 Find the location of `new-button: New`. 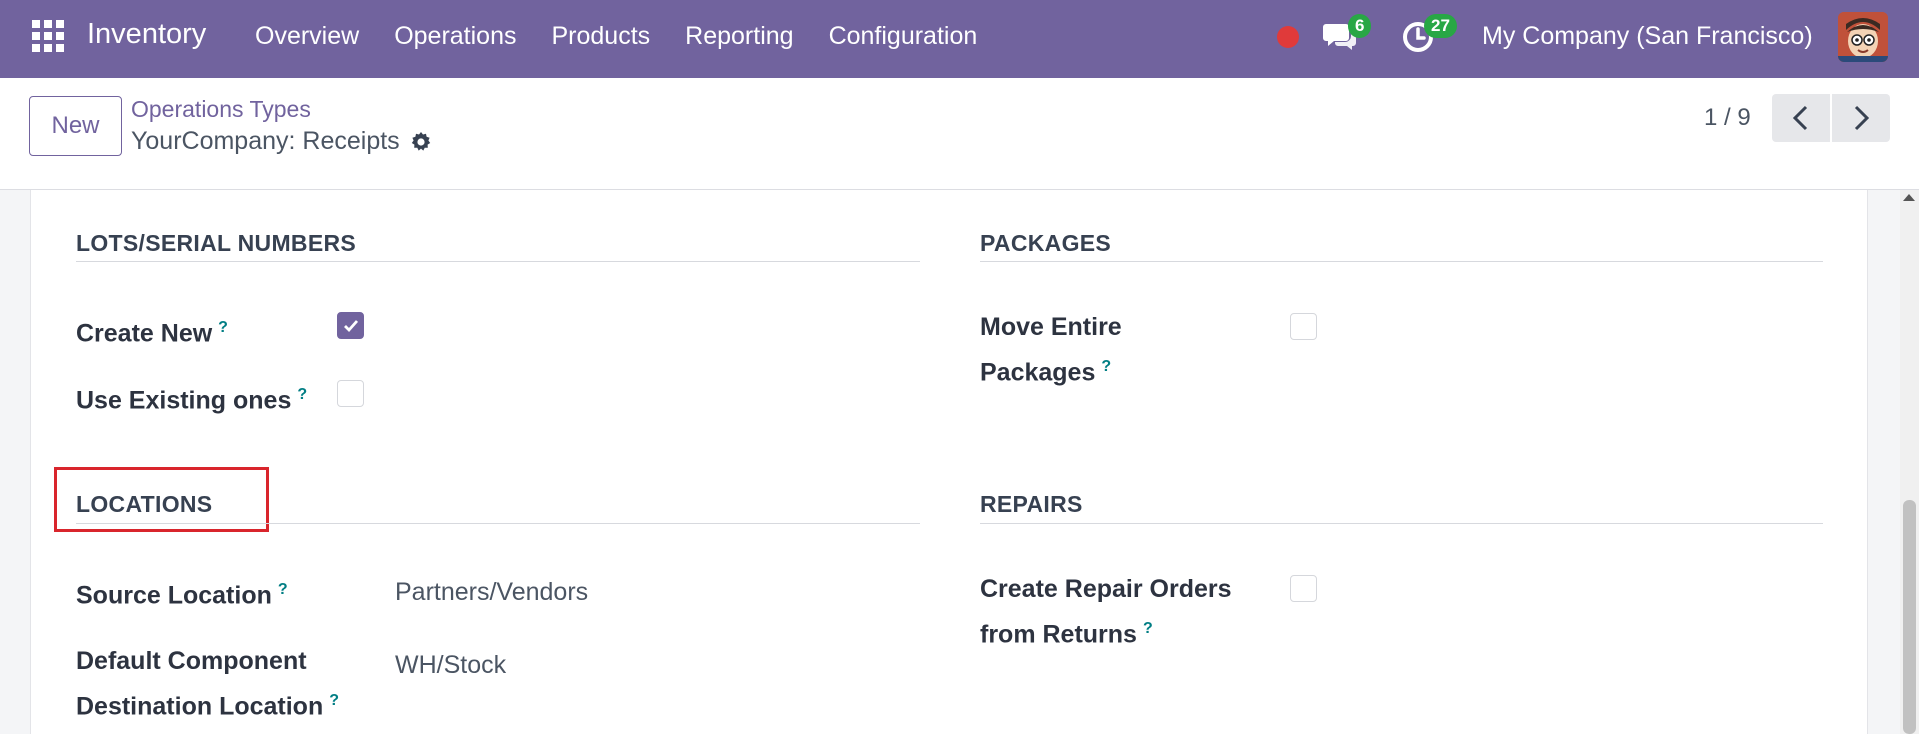

new-button: New is located at coordinates (75, 126).